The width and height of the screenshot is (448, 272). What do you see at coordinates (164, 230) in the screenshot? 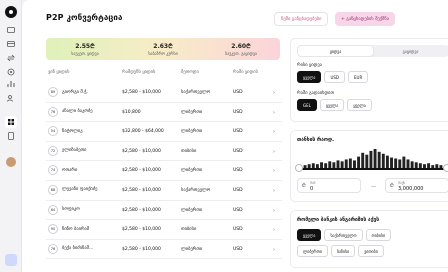
I see `table-row: 90 ნინო ბაირამ $2,580 - $10,000 თიბისი USD ›` at bounding box center [164, 230].